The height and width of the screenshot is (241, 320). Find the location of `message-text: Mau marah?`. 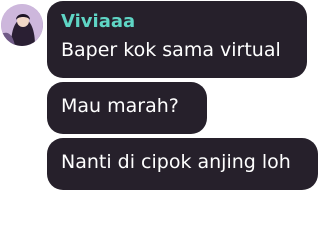

message-text: Mau marah? is located at coordinates (120, 106).